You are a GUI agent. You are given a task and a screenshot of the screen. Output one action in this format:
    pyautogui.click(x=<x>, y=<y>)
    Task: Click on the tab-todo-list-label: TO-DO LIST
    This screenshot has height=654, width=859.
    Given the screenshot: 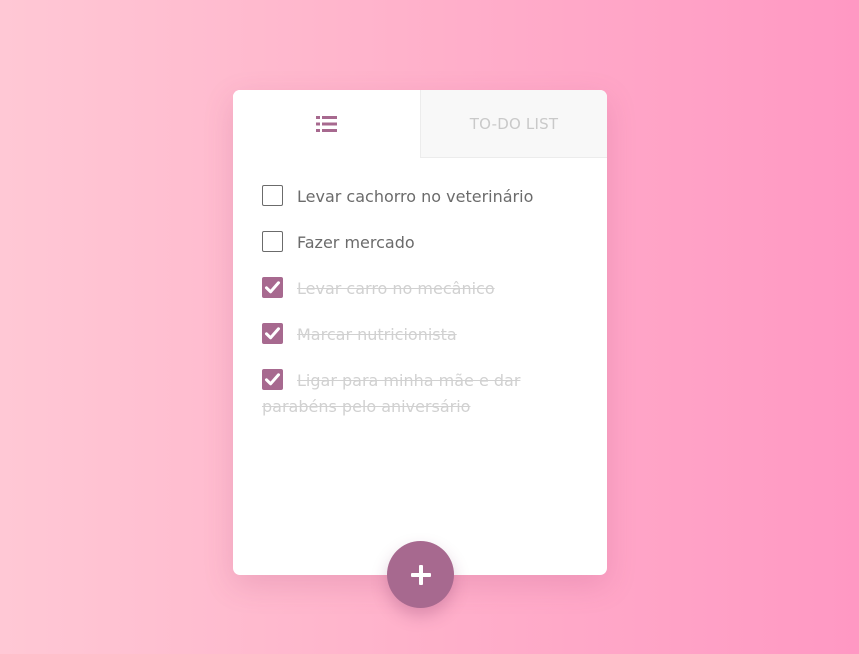 What is the action you would take?
    pyautogui.click(x=514, y=123)
    